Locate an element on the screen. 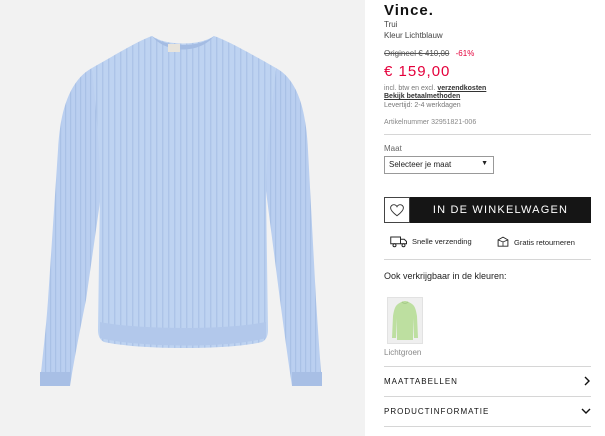  variant-image is located at coordinates (405, 320).